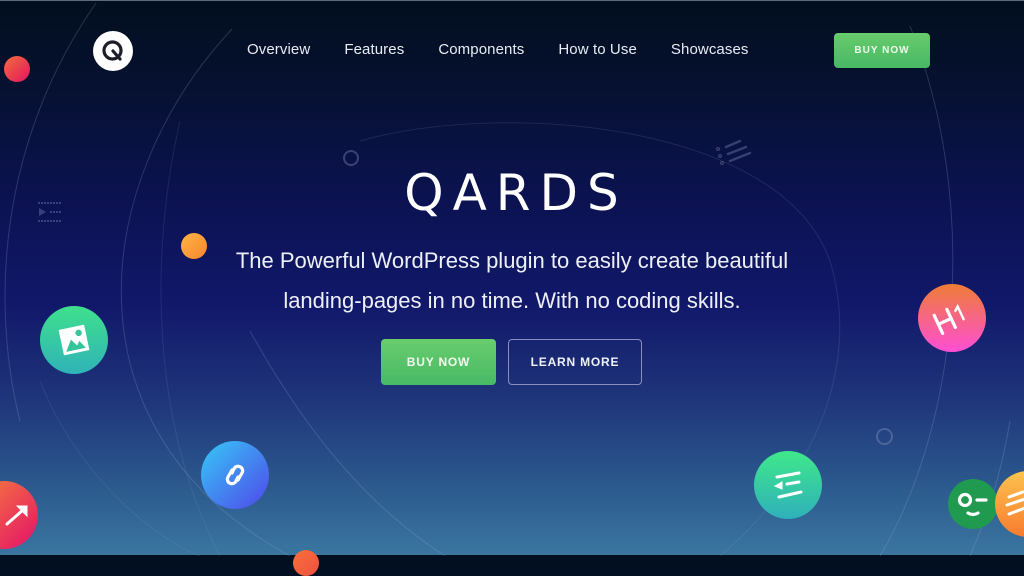 Image resolution: width=1024 pixels, height=576 pixels. I want to click on expand-bubble, so click(19, 515).